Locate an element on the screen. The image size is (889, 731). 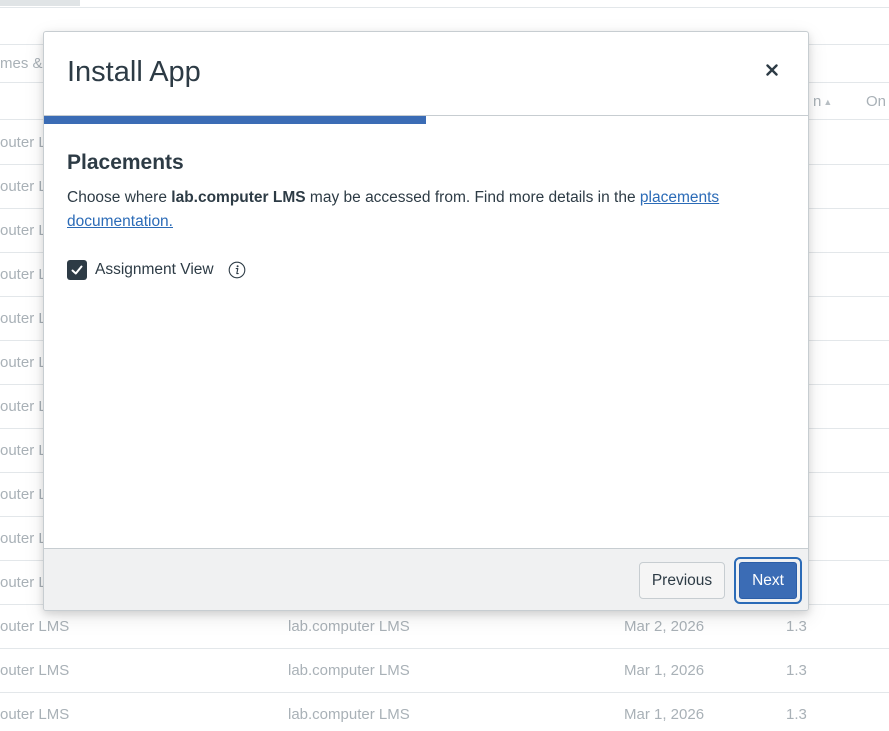
column-header: n ▲︎ is located at coordinates (822, 101).